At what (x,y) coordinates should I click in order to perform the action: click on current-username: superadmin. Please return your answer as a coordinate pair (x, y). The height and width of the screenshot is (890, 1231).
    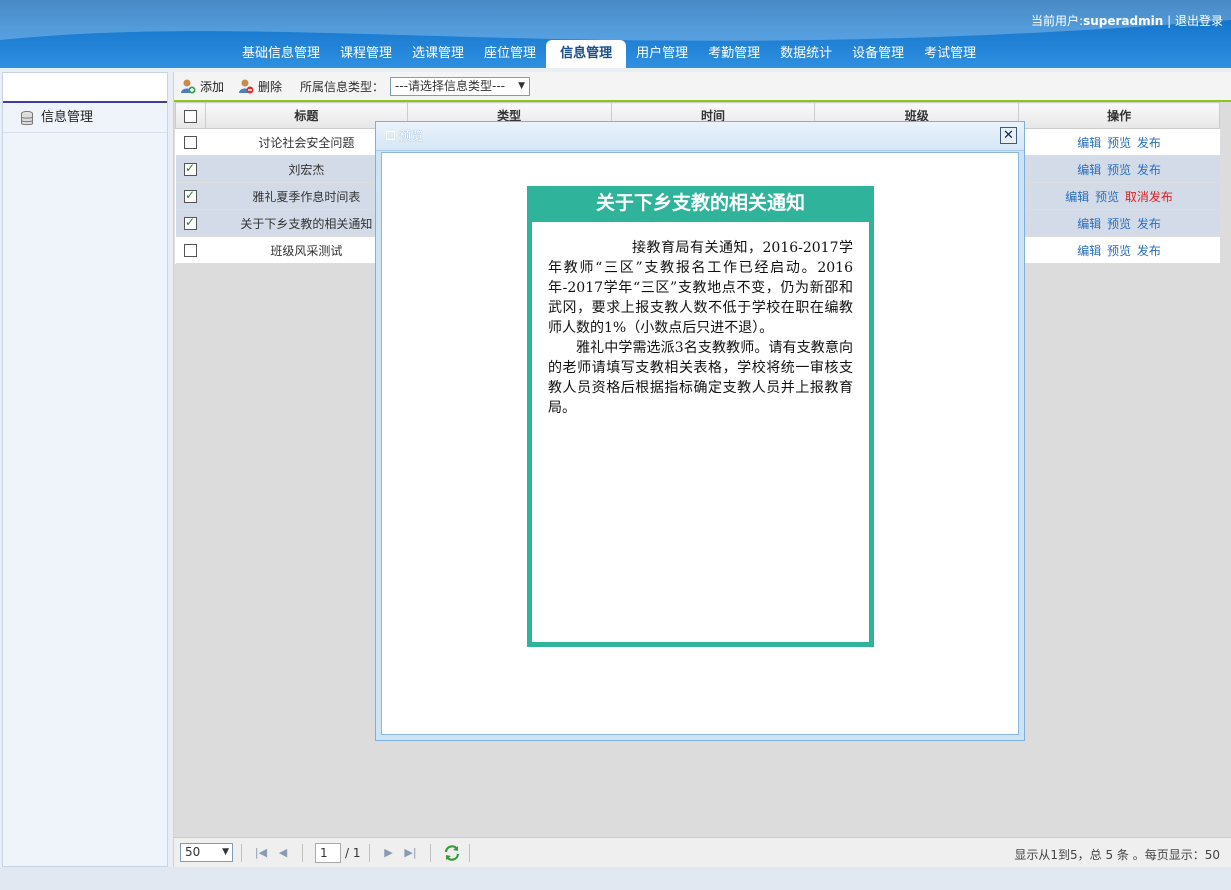
    Looking at the image, I should click on (1123, 21).